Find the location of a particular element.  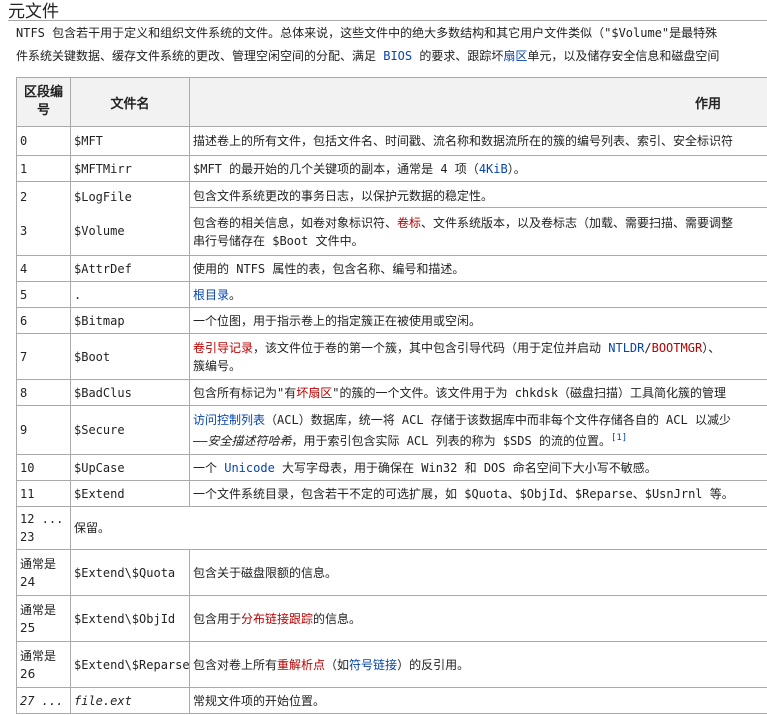

symbolic-link-link: 符号链接 is located at coordinates (373, 665).